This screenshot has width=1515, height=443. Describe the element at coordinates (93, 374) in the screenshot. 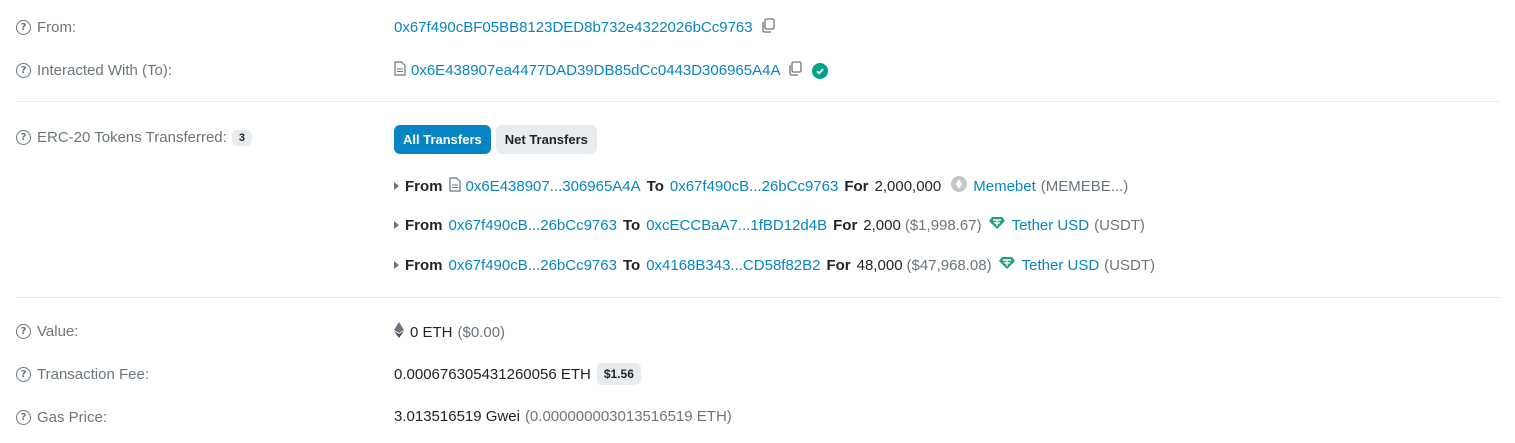

I see `fee-label: Transaction Fee:` at that location.